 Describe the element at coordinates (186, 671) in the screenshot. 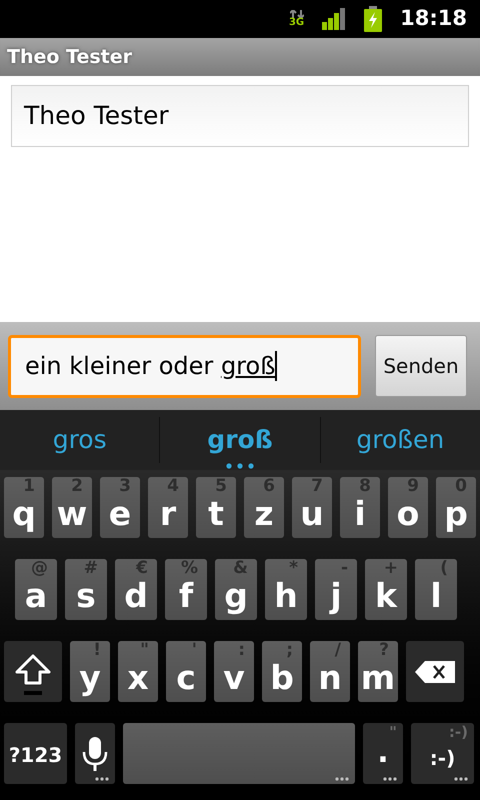

I see `letter-key: ' c` at that location.